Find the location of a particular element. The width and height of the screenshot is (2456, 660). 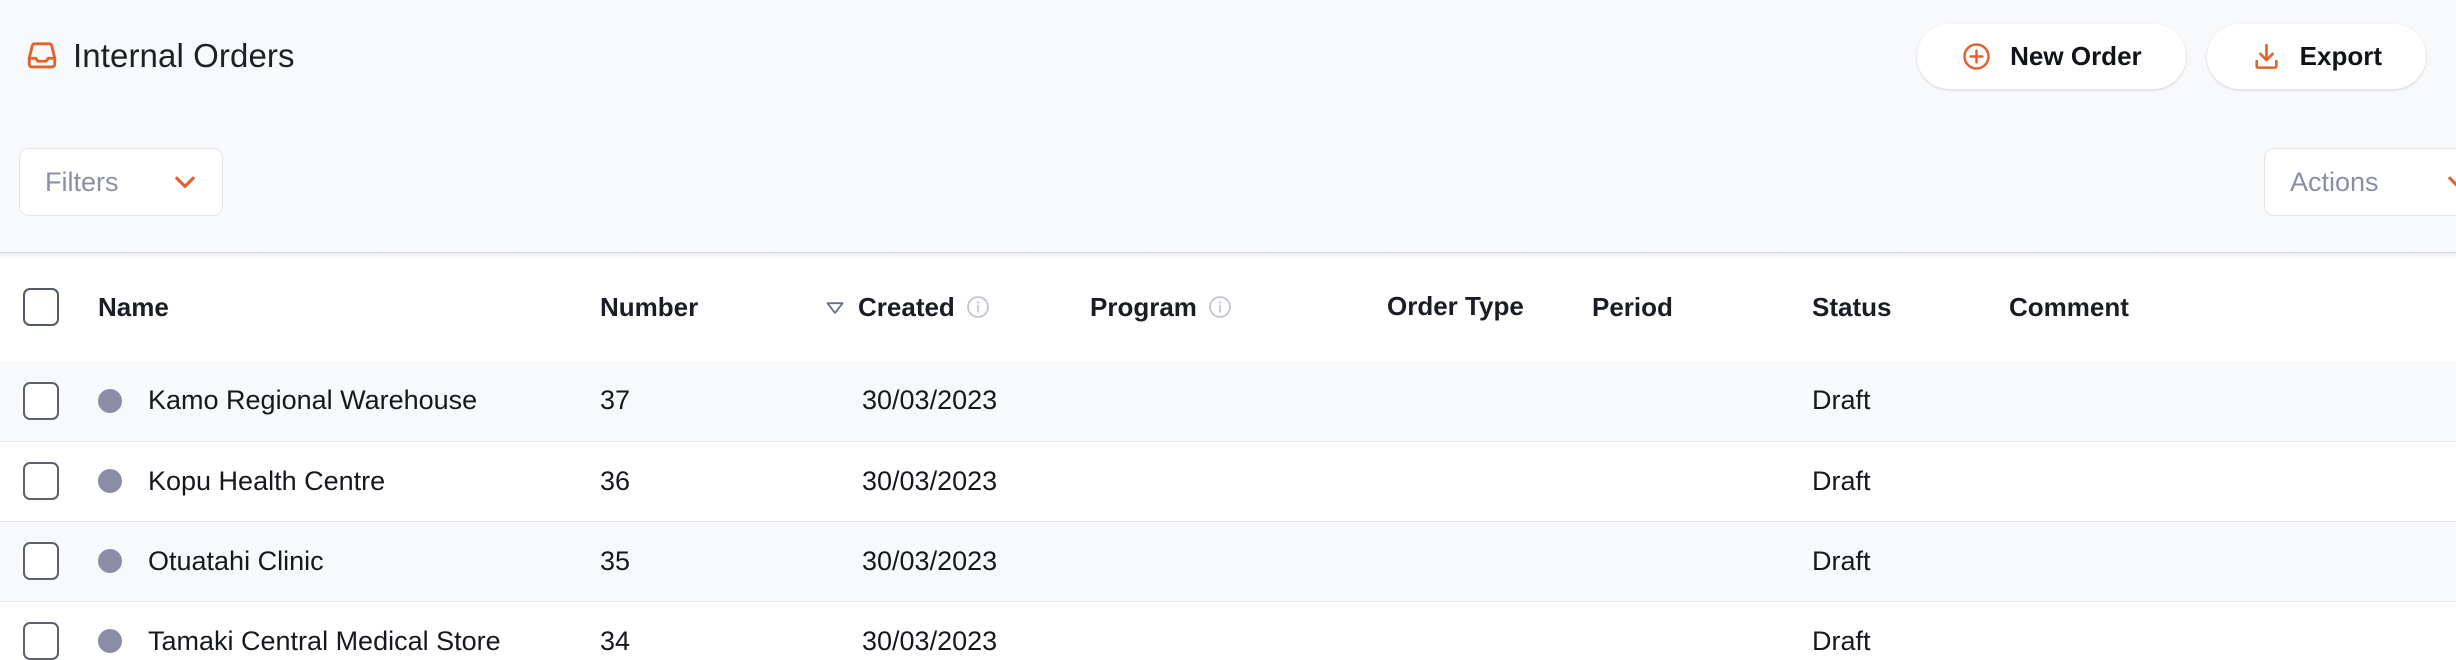

actions-dropdown: Actions is located at coordinates (2360, 182).